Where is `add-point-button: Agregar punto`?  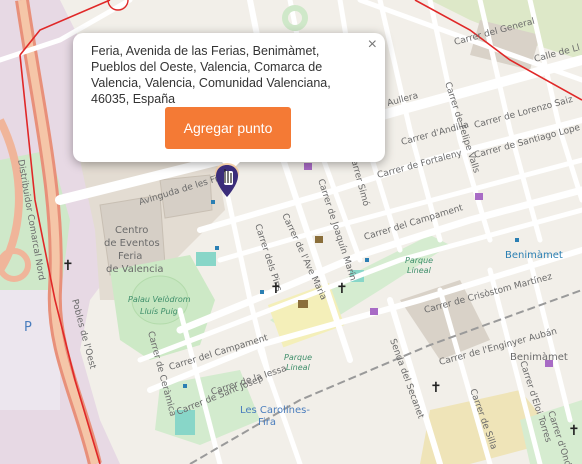 add-point-button: Agregar punto is located at coordinates (228, 128).